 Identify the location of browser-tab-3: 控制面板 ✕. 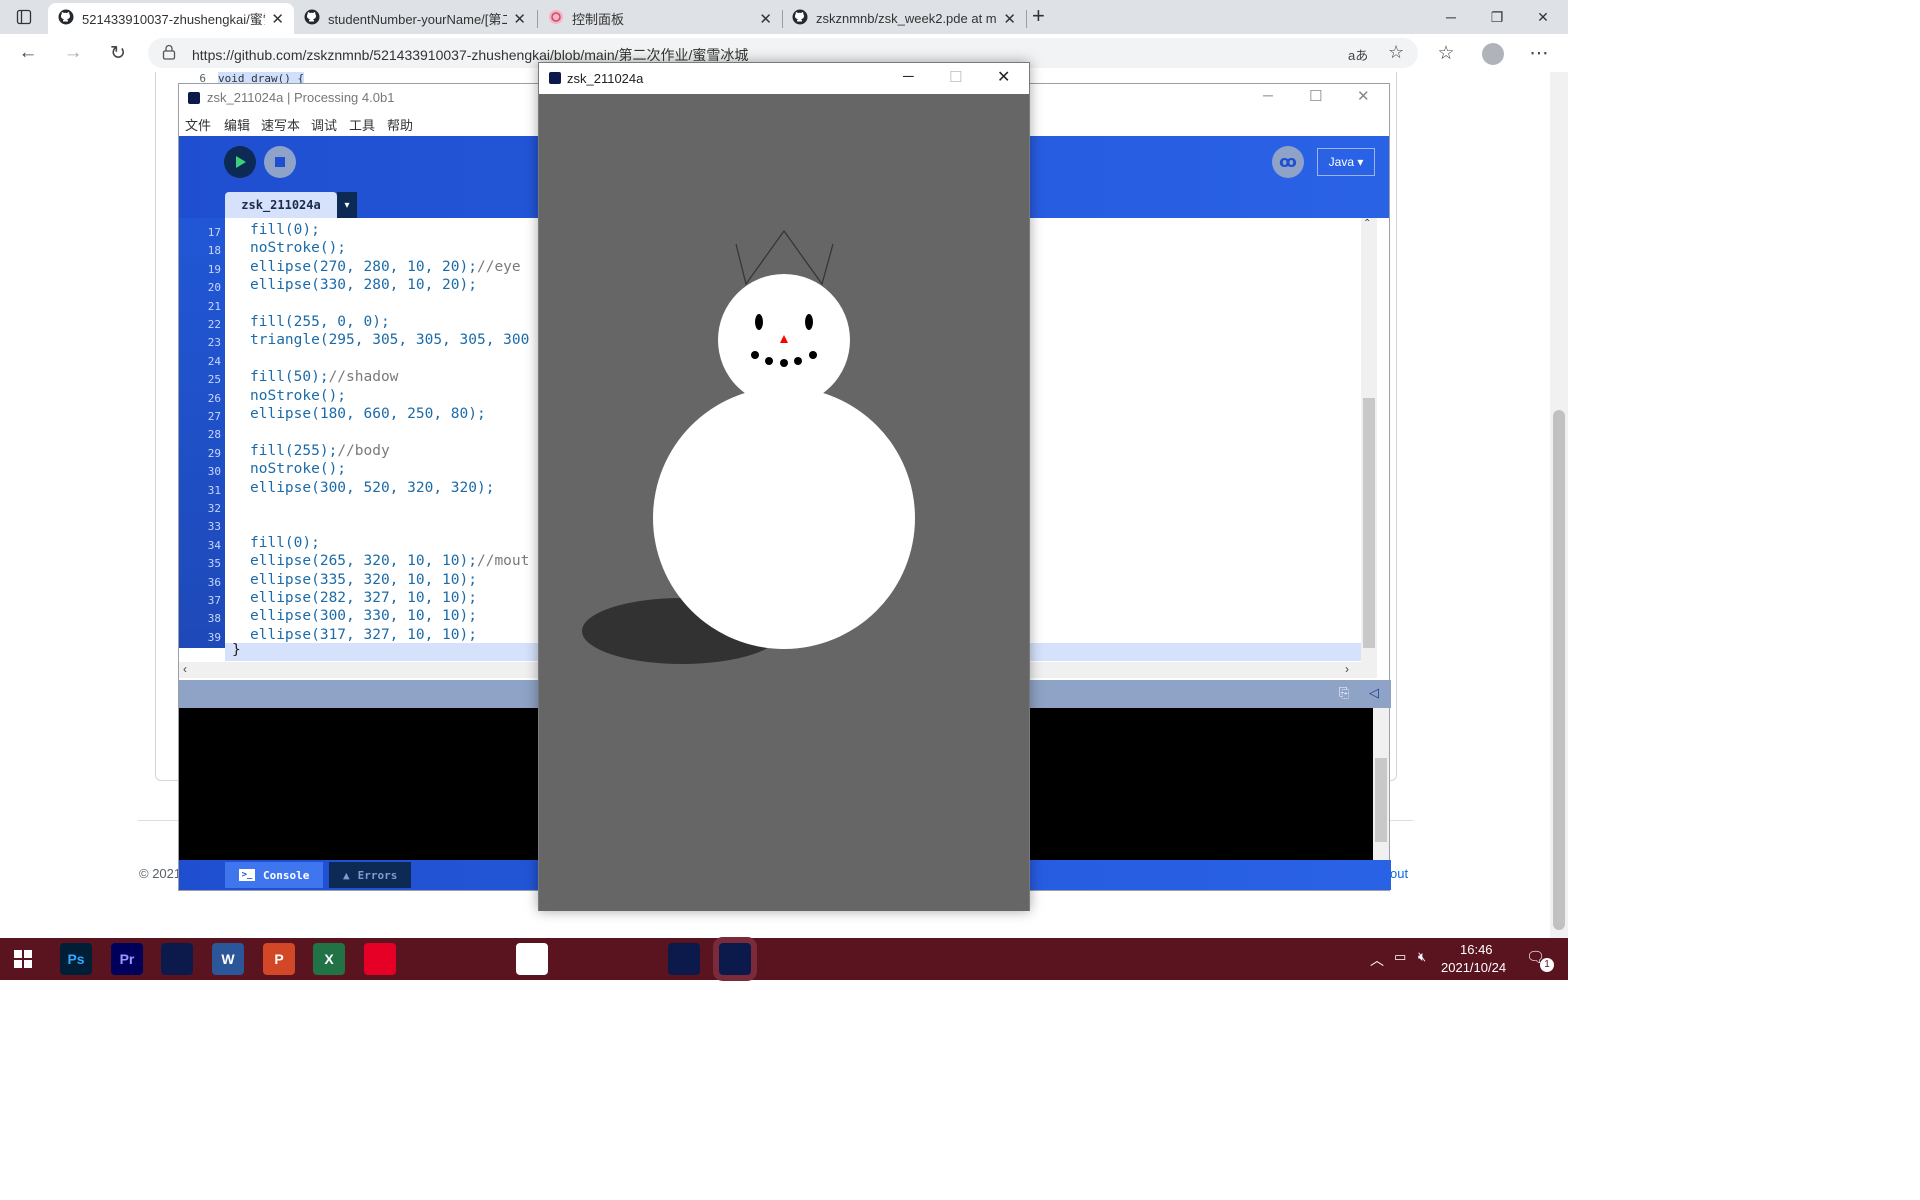
(660, 18).